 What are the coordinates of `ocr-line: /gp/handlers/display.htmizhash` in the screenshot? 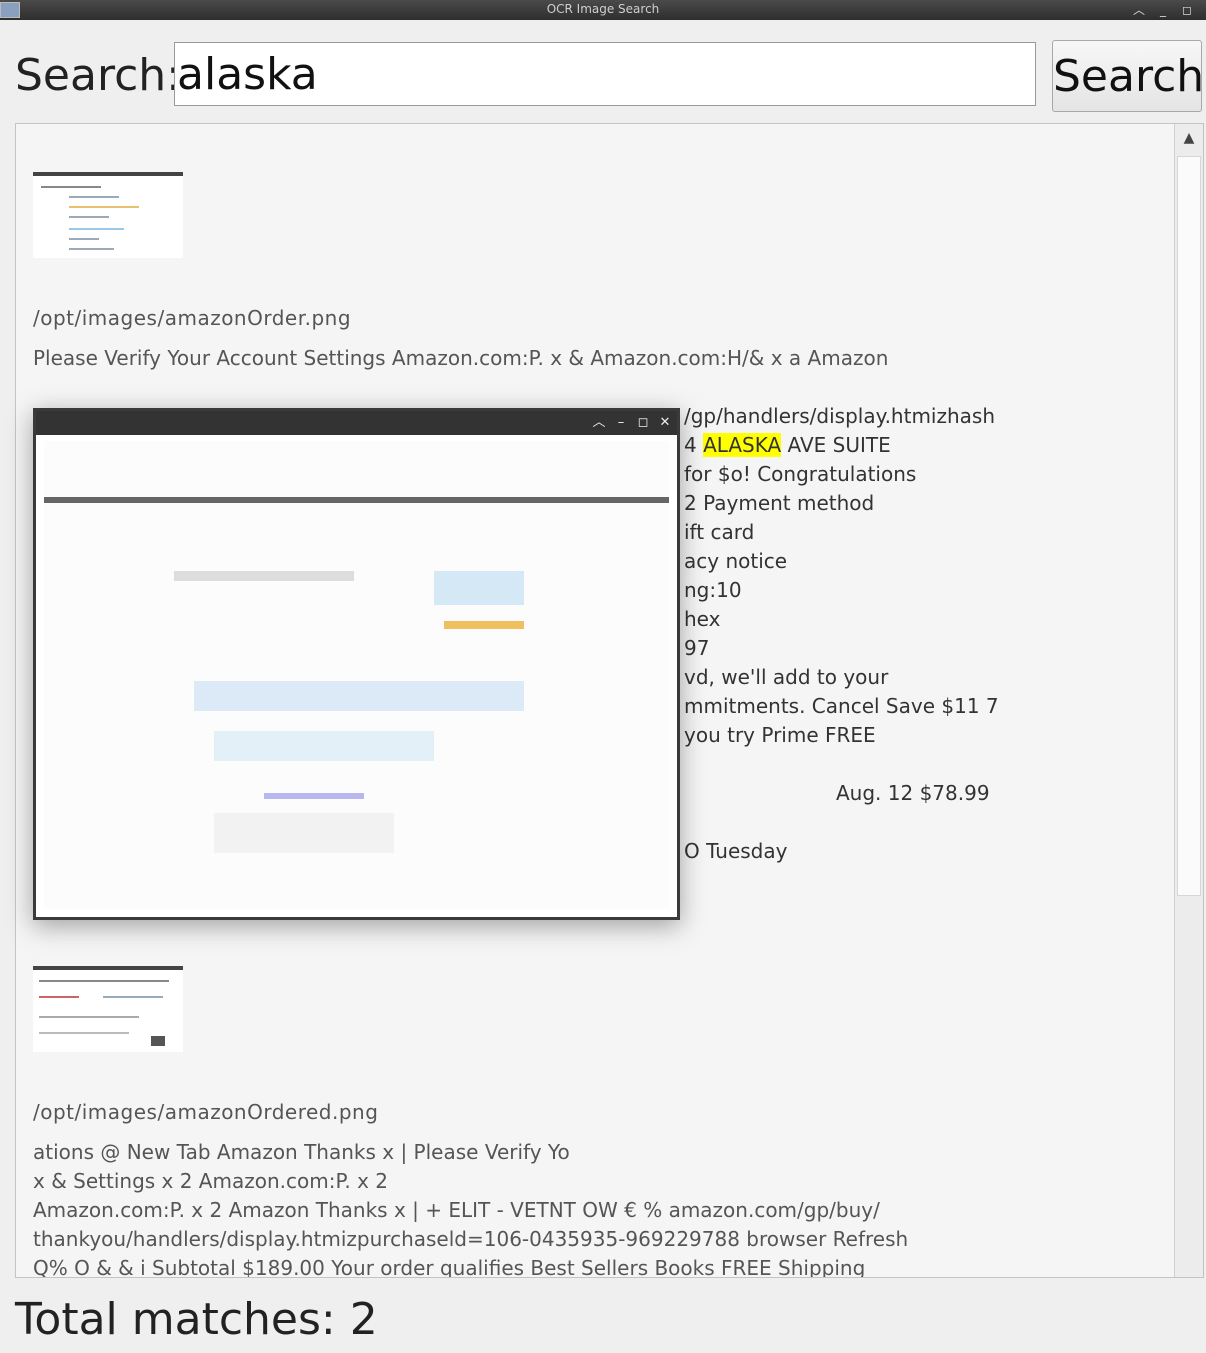 It's located at (840, 416).